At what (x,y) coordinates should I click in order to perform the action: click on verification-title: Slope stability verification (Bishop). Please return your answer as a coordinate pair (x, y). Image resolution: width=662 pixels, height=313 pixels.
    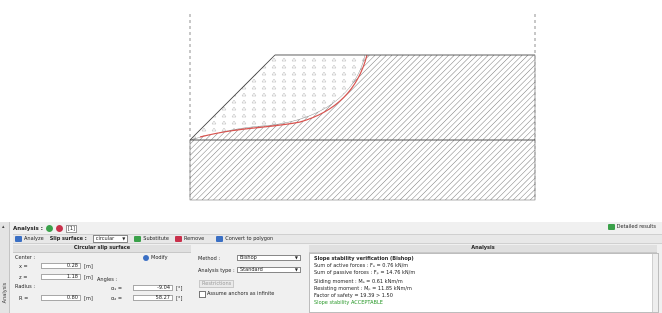
    Looking at the image, I should click on (364, 259).